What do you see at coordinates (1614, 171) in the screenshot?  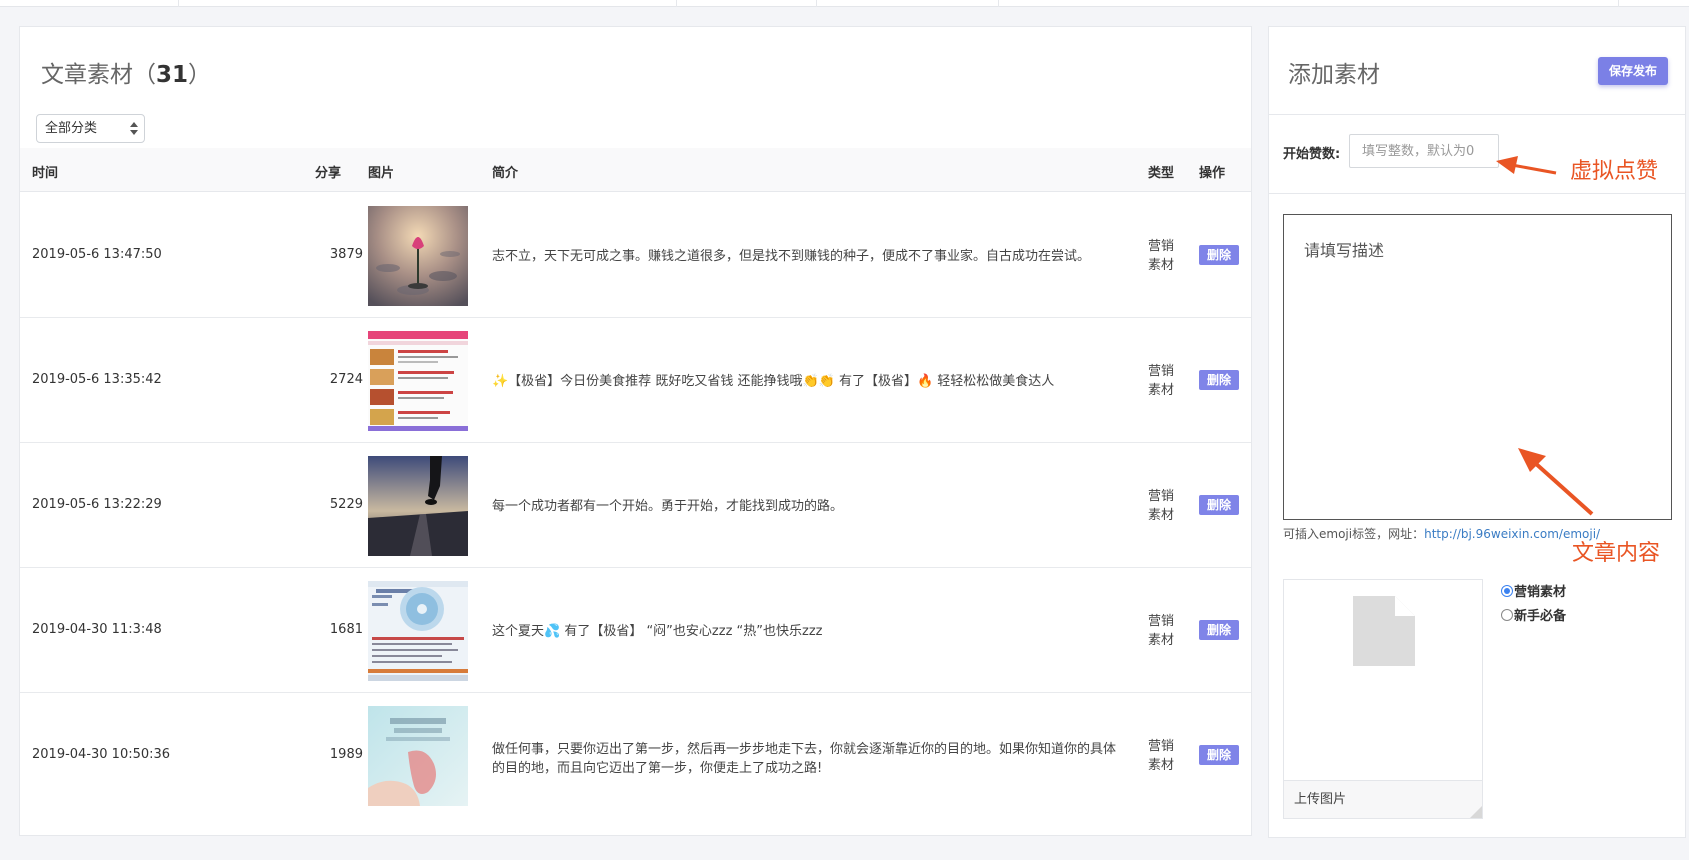 I see `annotation-virtual-likes: 虚拟点赞` at bounding box center [1614, 171].